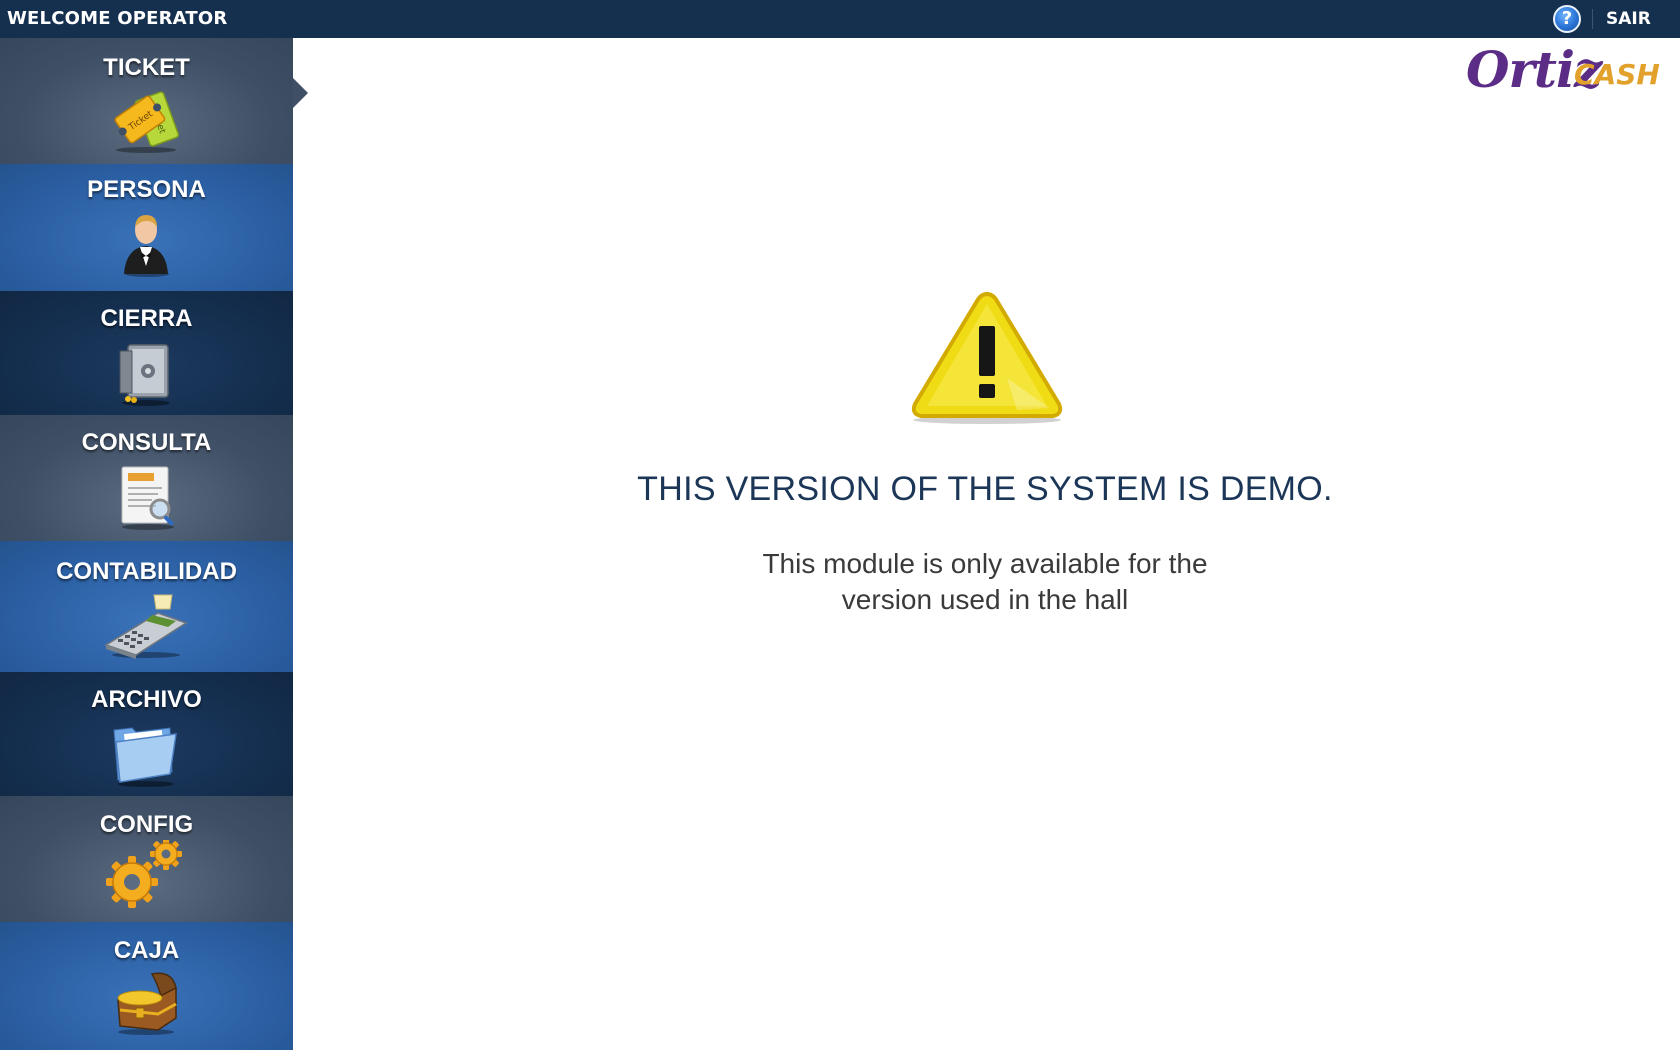  Describe the element at coordinates (985, 563) in the screenshot. I see `message-line: This module is only available for the` at that location.